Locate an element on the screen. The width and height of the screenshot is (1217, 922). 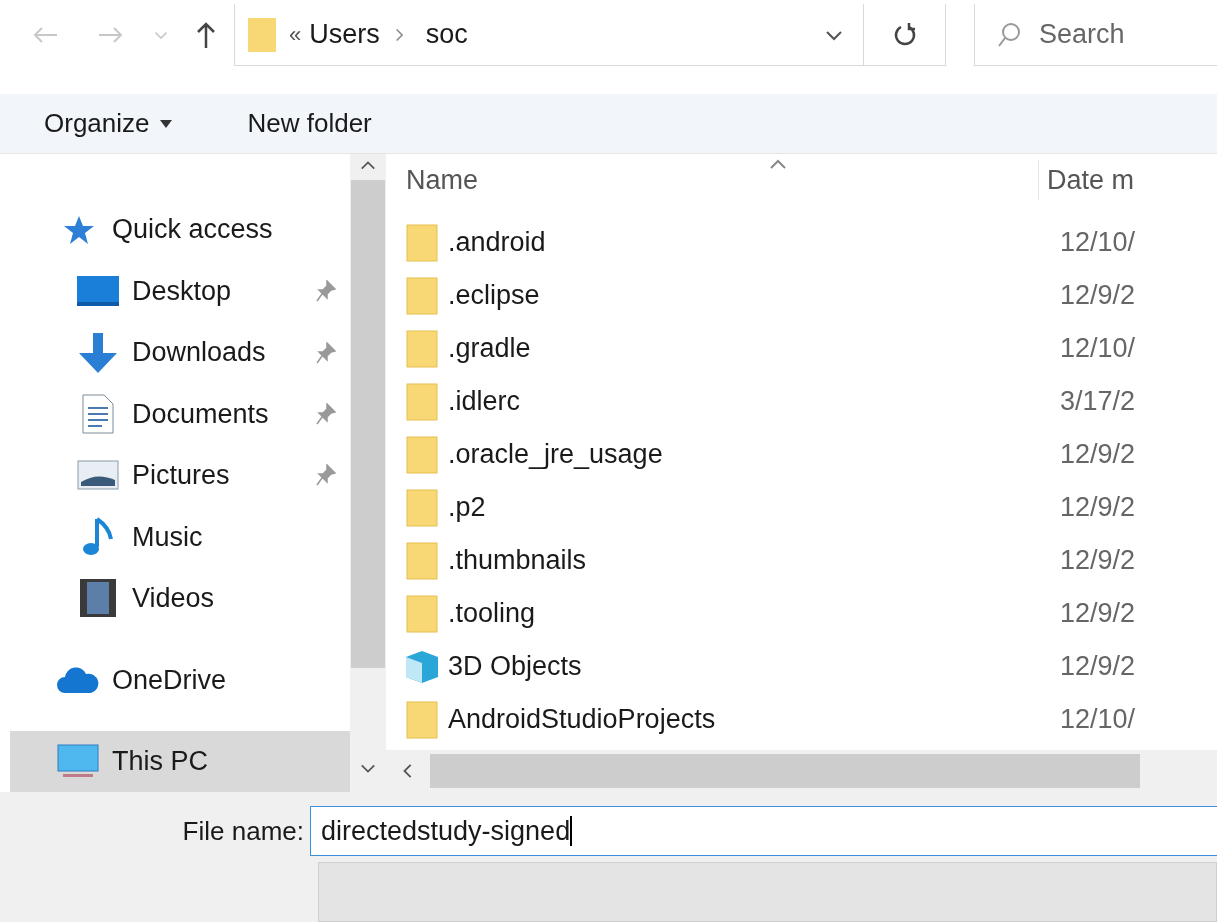
film-icon is located at coordinates (98, 598).